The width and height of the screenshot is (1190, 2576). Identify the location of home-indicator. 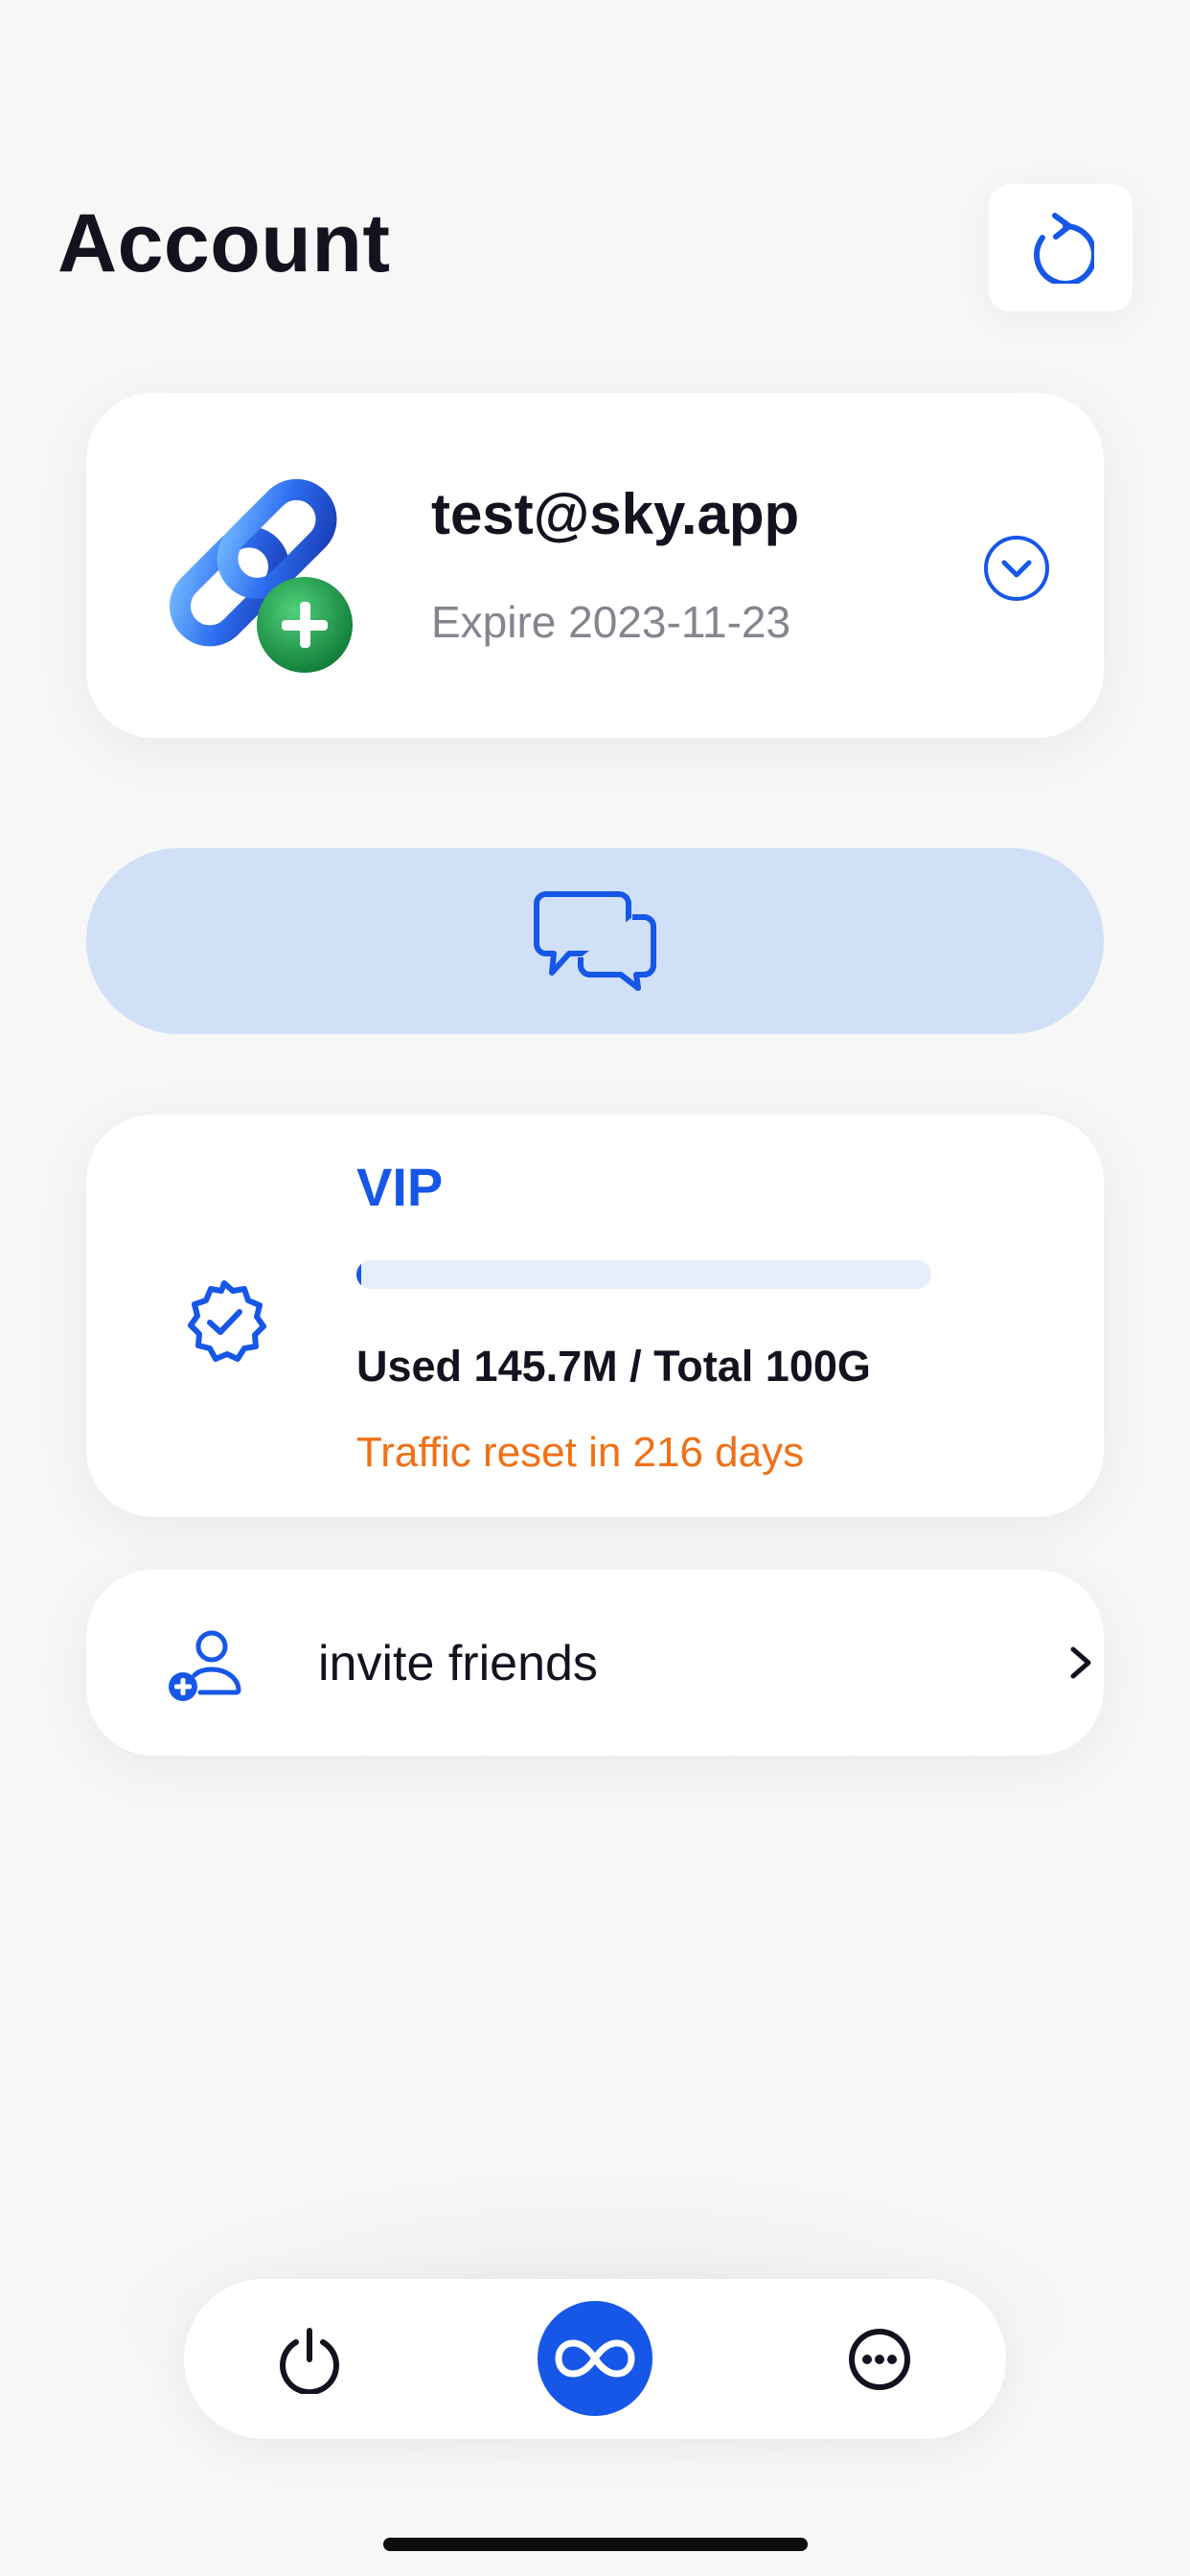
(595, 2544).